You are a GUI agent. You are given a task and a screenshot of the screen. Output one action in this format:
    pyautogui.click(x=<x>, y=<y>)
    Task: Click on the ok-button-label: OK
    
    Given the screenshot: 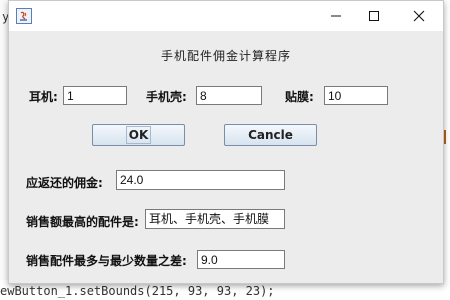 What is the action you would take?
    pyautogui.click(x=138, y=135)
    